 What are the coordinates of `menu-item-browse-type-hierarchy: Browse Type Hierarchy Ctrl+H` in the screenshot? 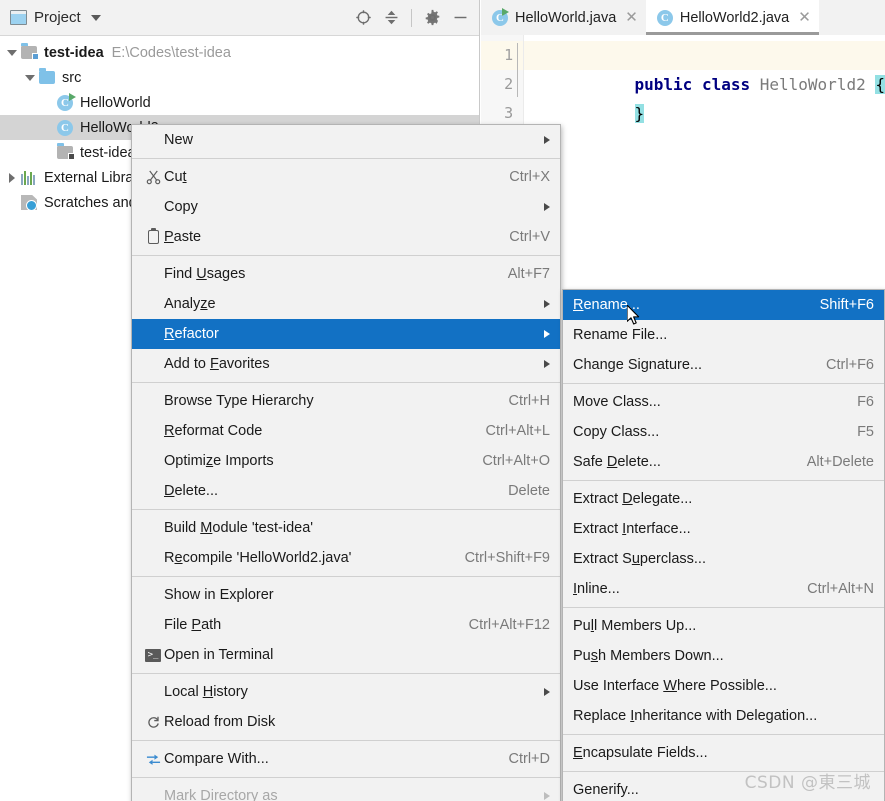 It's located at (346, 401).